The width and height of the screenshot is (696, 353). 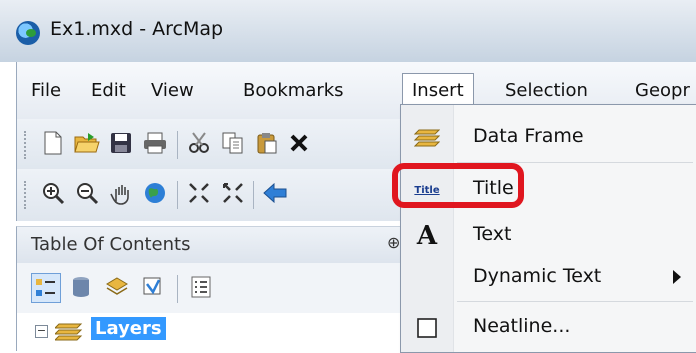 What do you see at coordinates (662, 90) in the screenshot?
I see `menu-geoprocessing: Geopr` at bounding box center [662, 90].